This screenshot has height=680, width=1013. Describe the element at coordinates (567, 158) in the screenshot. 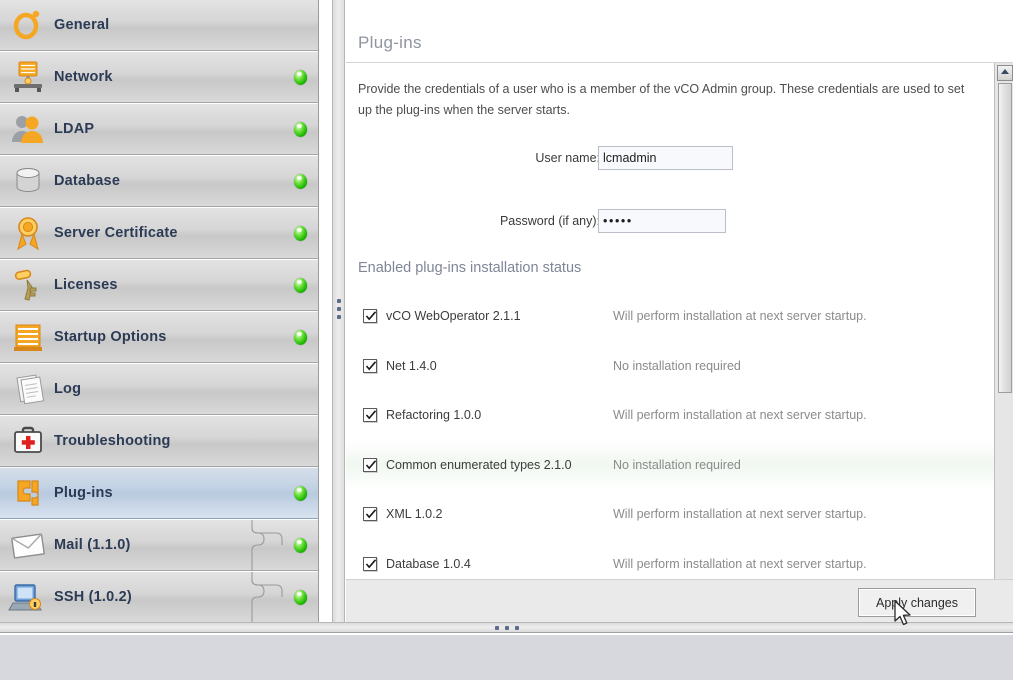

I see `username-label: User name:` at that location.